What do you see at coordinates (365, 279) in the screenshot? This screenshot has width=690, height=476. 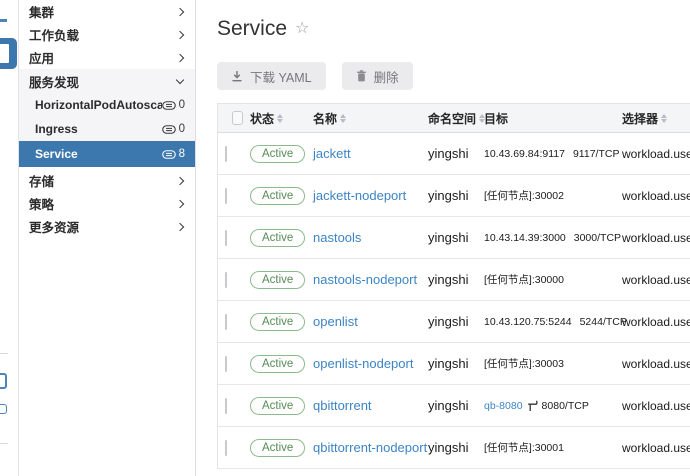 I see `service-name-link: nastools-nodeport` at bounding box center [365, 279].